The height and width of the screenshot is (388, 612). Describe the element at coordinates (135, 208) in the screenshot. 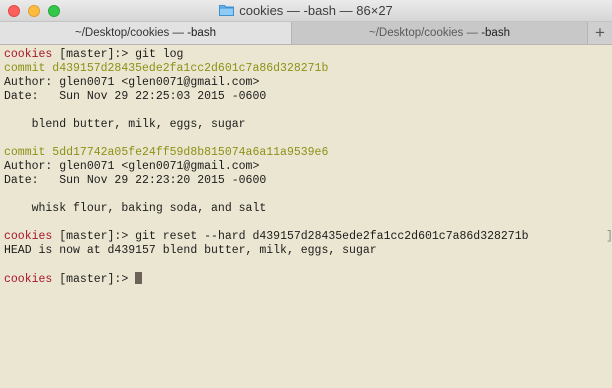

I see `commit-message-line: whisk flour, baking soda, and salt` at that location.